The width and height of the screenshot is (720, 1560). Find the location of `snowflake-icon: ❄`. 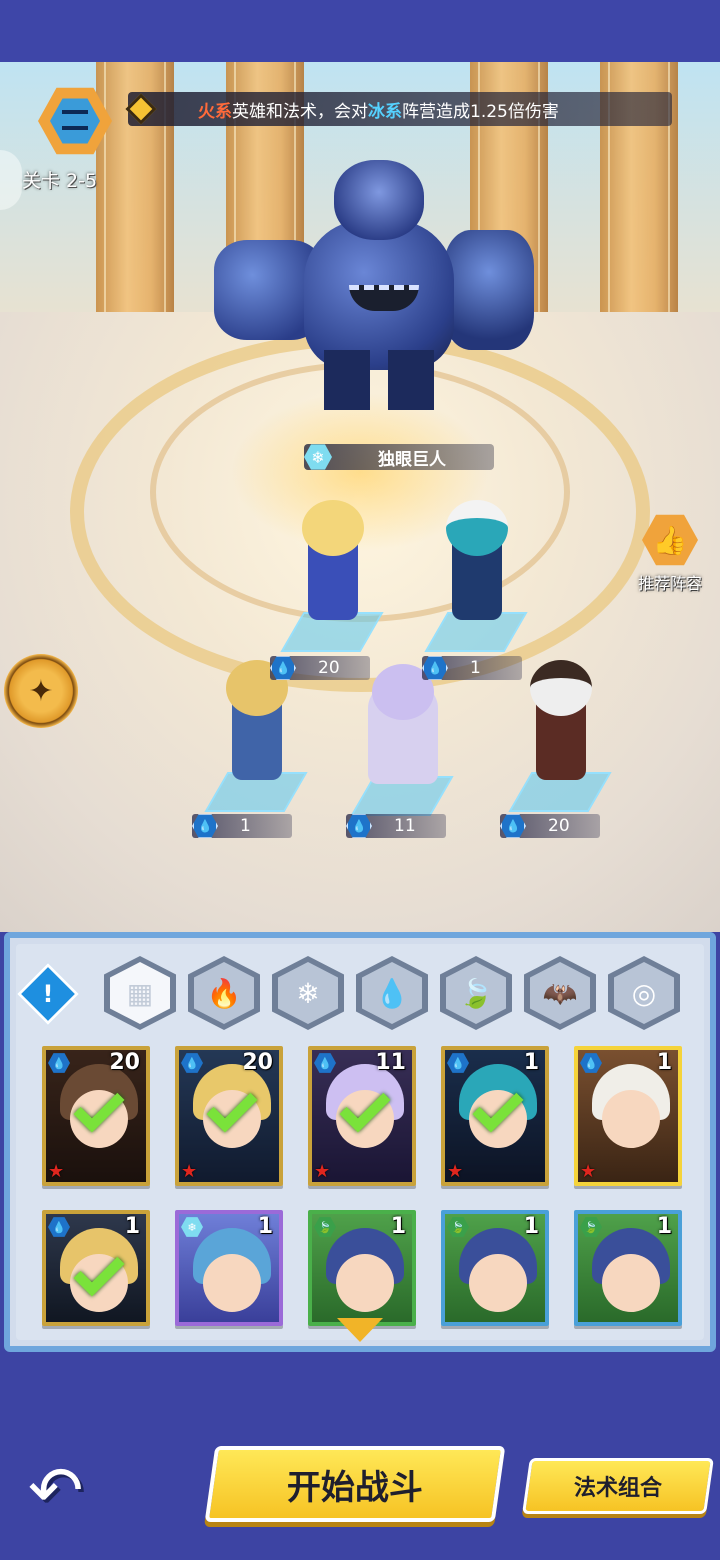

snowflake-icon: ❄ is located at coordinates (318, 457).